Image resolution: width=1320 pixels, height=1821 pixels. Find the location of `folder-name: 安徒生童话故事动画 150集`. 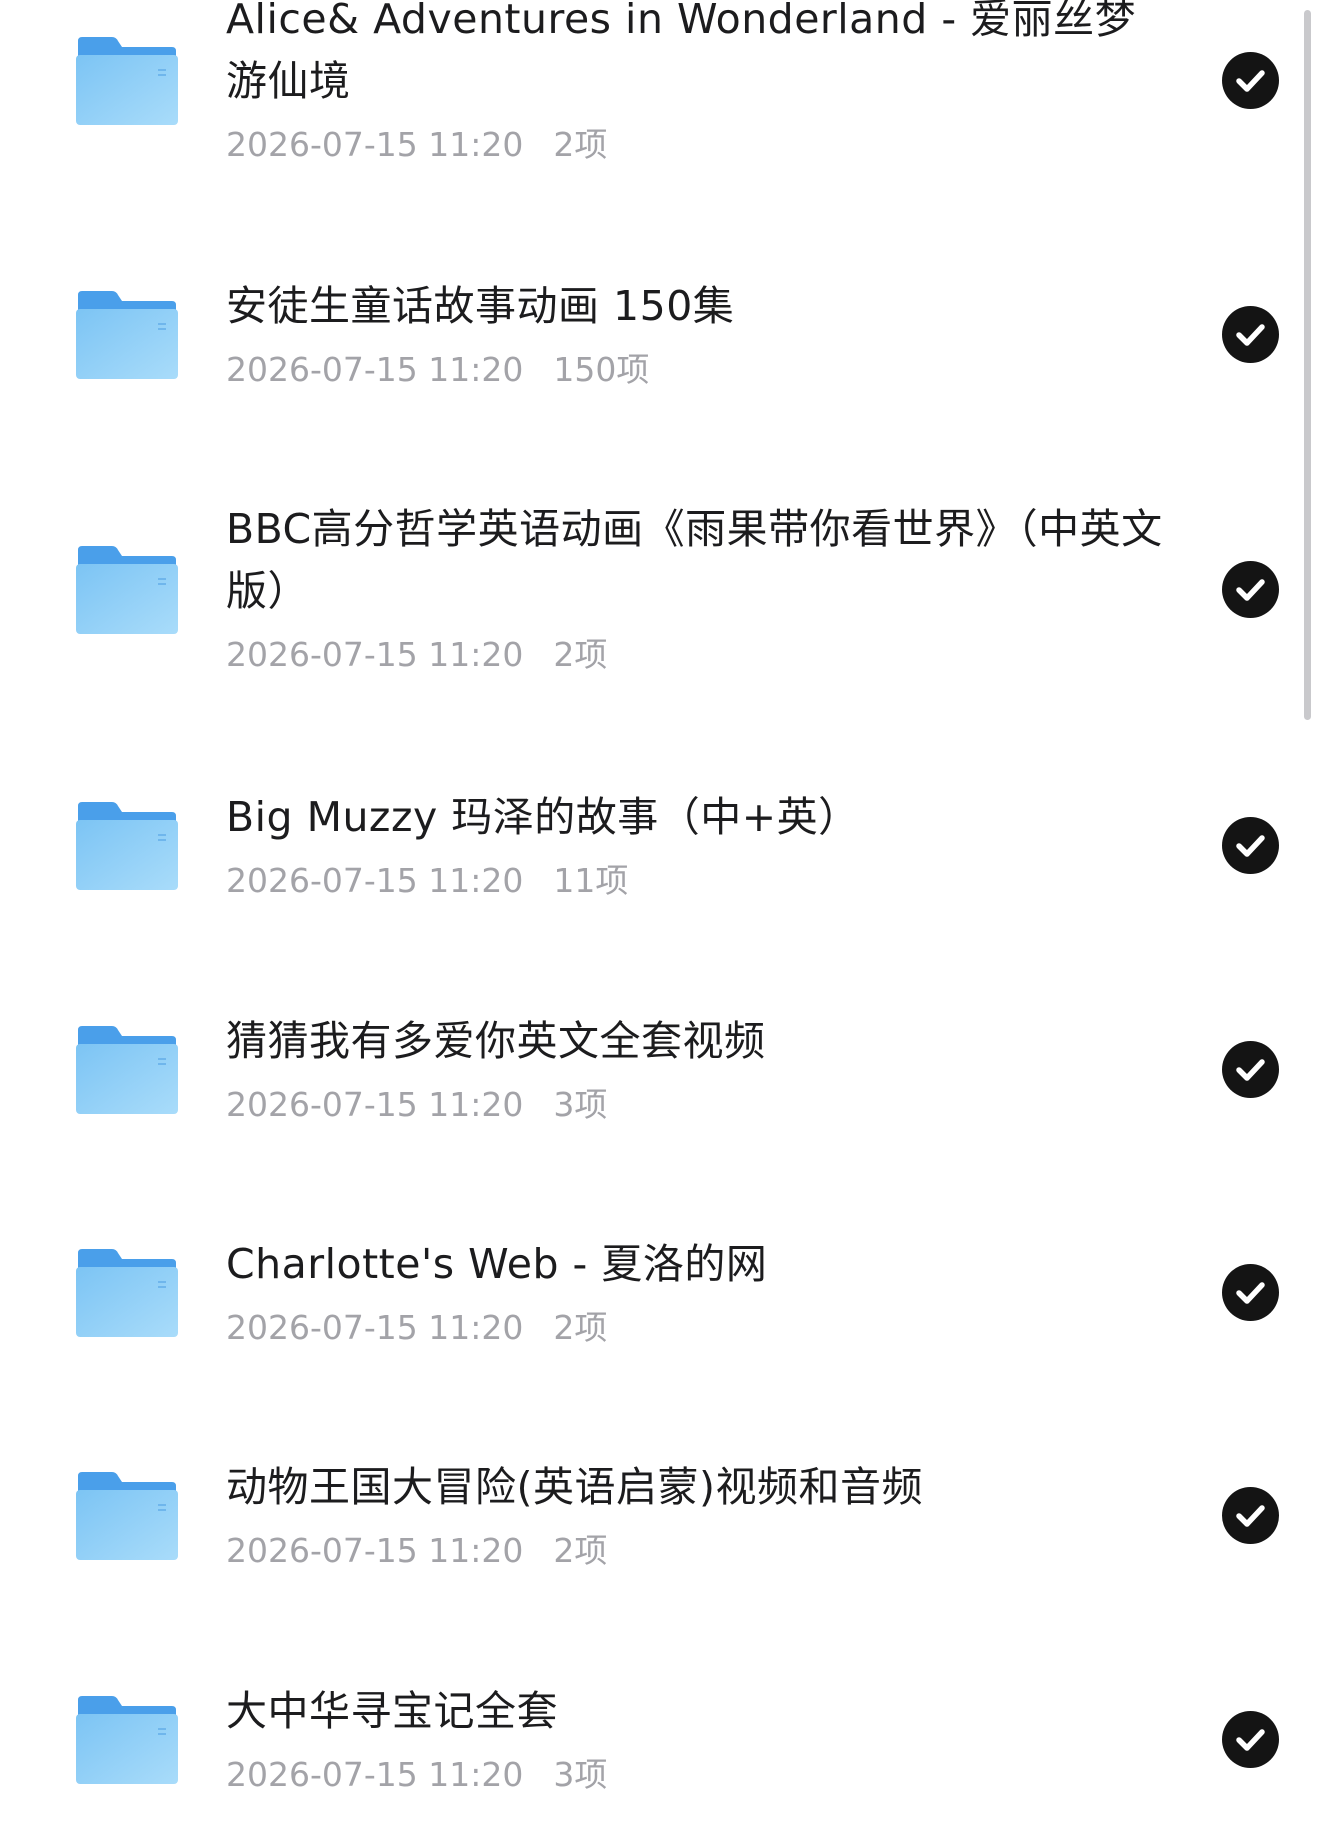

folder-name: 安徒生童话故事动画 150集 is located at coordinates (480, 306).